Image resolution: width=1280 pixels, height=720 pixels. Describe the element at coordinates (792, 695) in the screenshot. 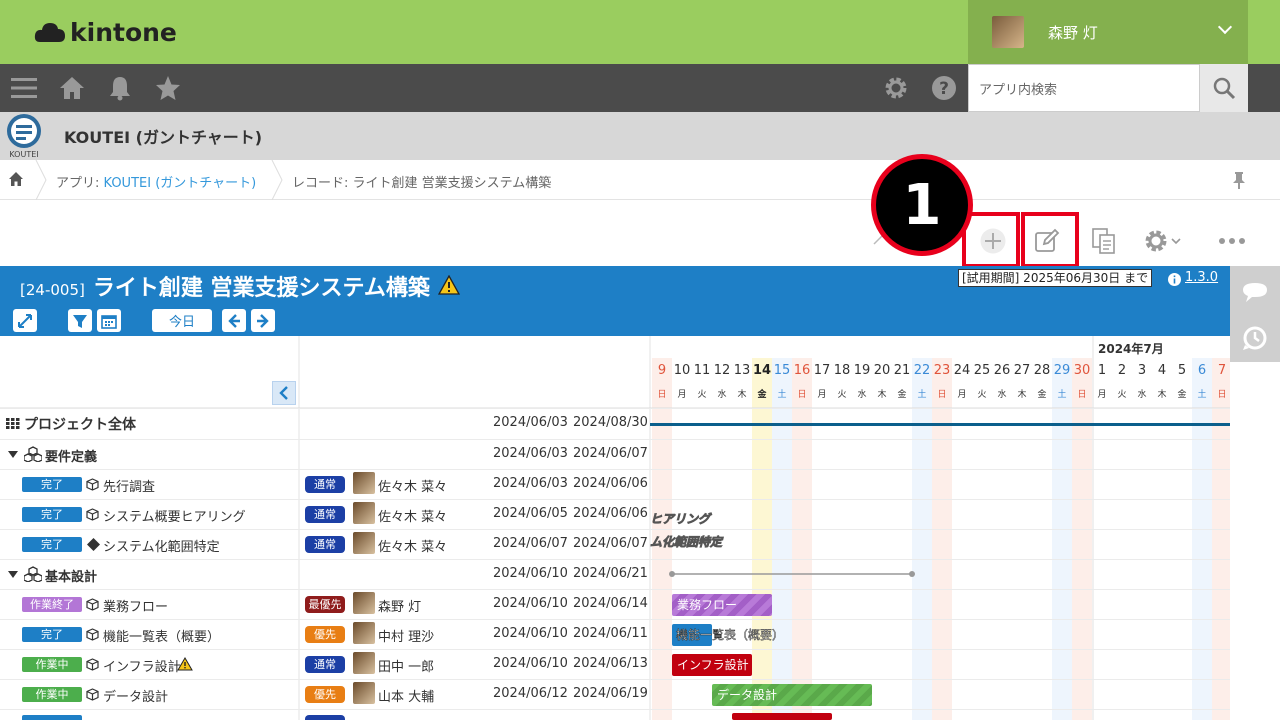

I see `gantt-bar-data-design: データ設計` at that location.